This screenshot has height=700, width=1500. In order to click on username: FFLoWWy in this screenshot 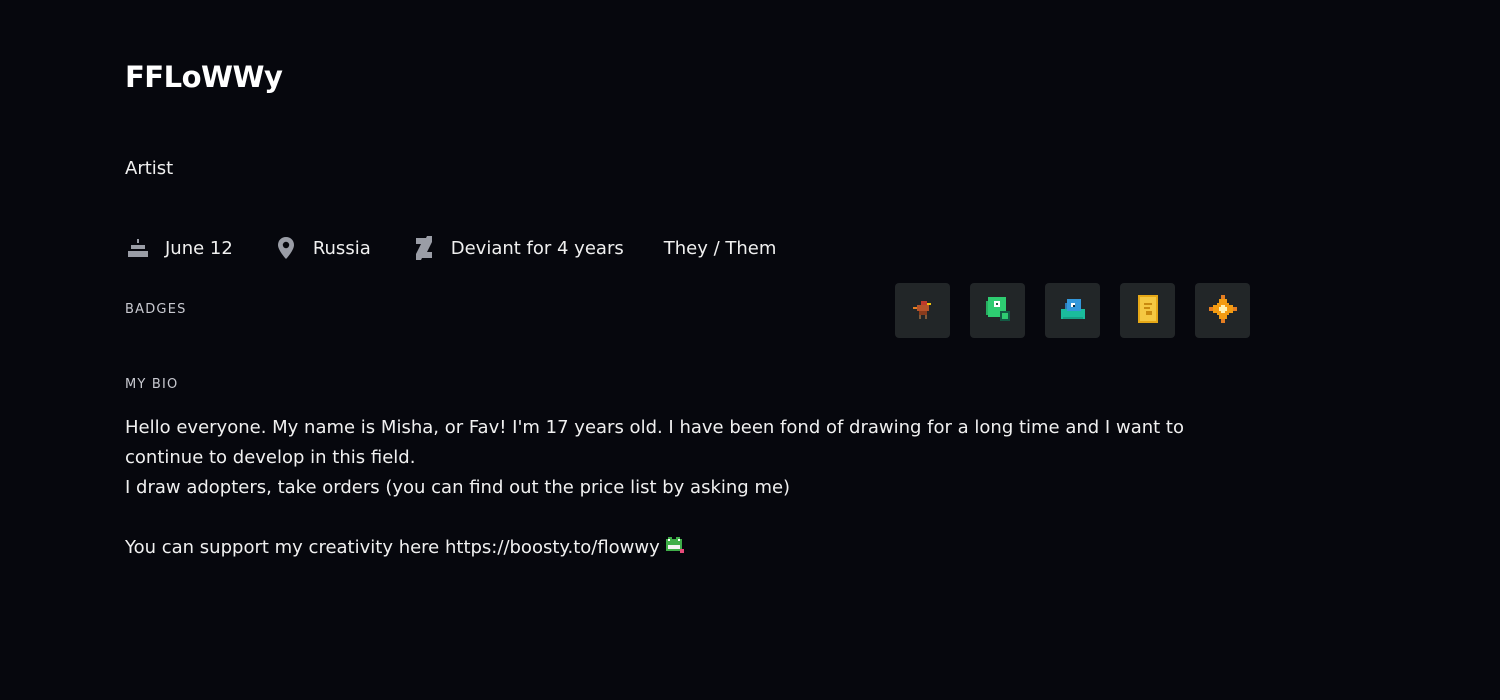, I will do `click(204, 77)`.